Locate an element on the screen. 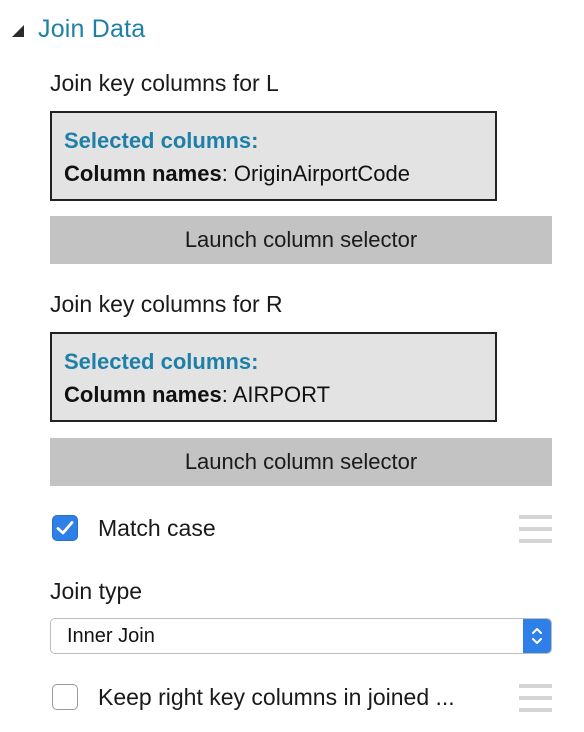 This screenshot has width=584, height=732. join-type-value: Inner Join is located at coordinates (111, 635).